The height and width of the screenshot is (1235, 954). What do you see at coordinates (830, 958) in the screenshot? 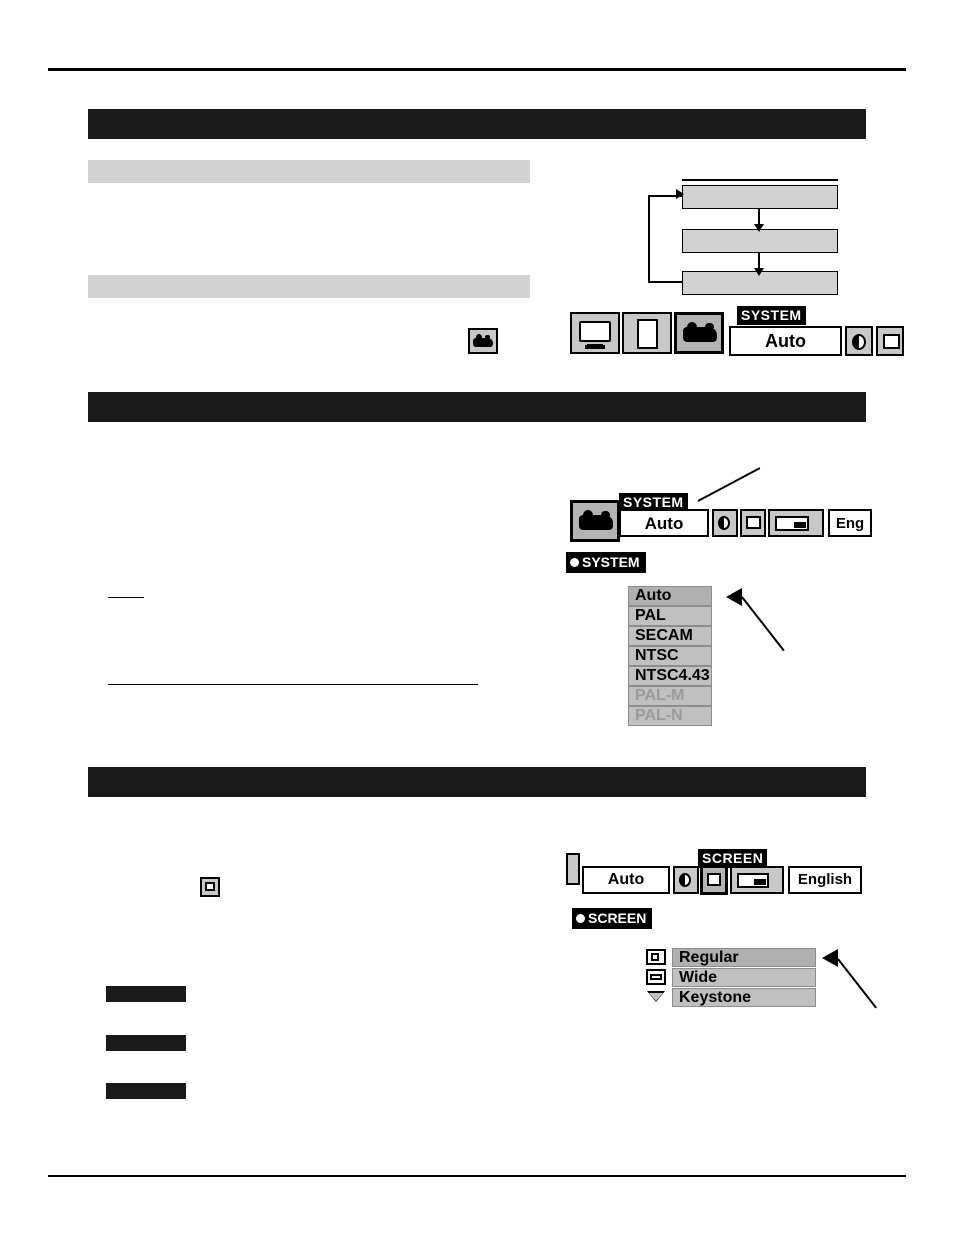
I see `screen-menu-pointer-arrow` at bounding box center [830, 958].